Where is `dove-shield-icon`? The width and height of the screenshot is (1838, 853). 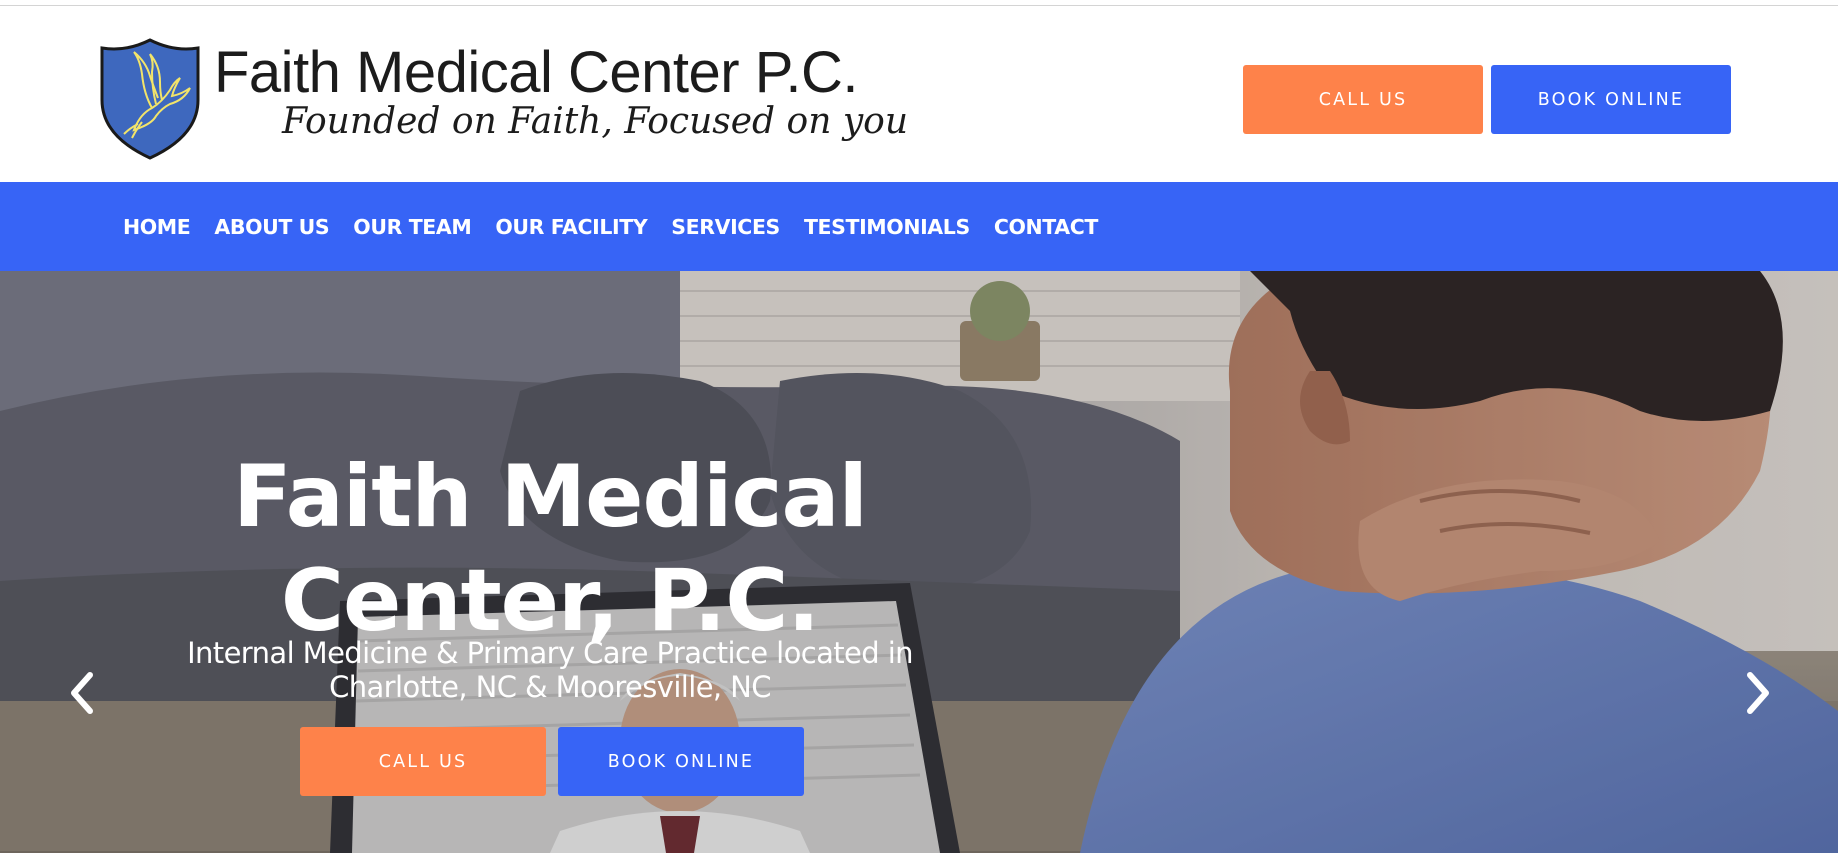
dove-shield-icon is located at coordinates (150, 99).